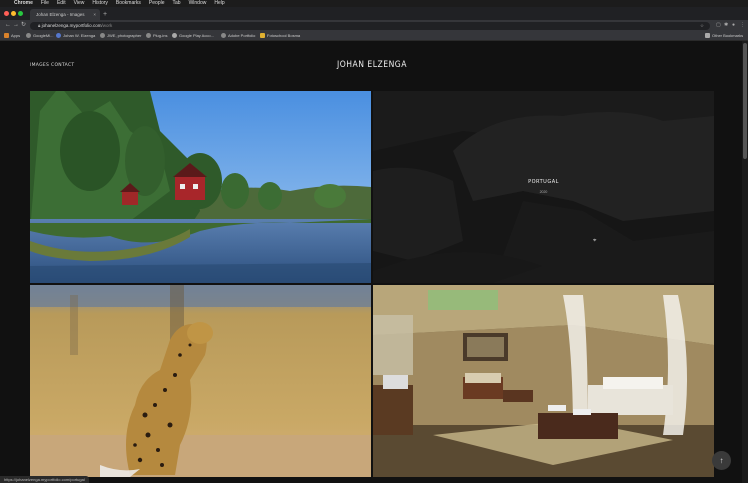  I want to click on scrollbar-thumb, so click(745, 101).